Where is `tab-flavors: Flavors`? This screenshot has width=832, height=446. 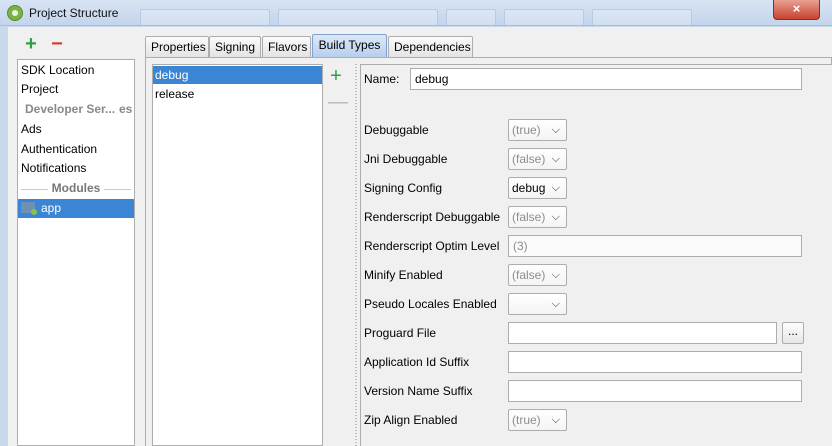 tab-flavors: Flavors is located at coordinates (286, 46).